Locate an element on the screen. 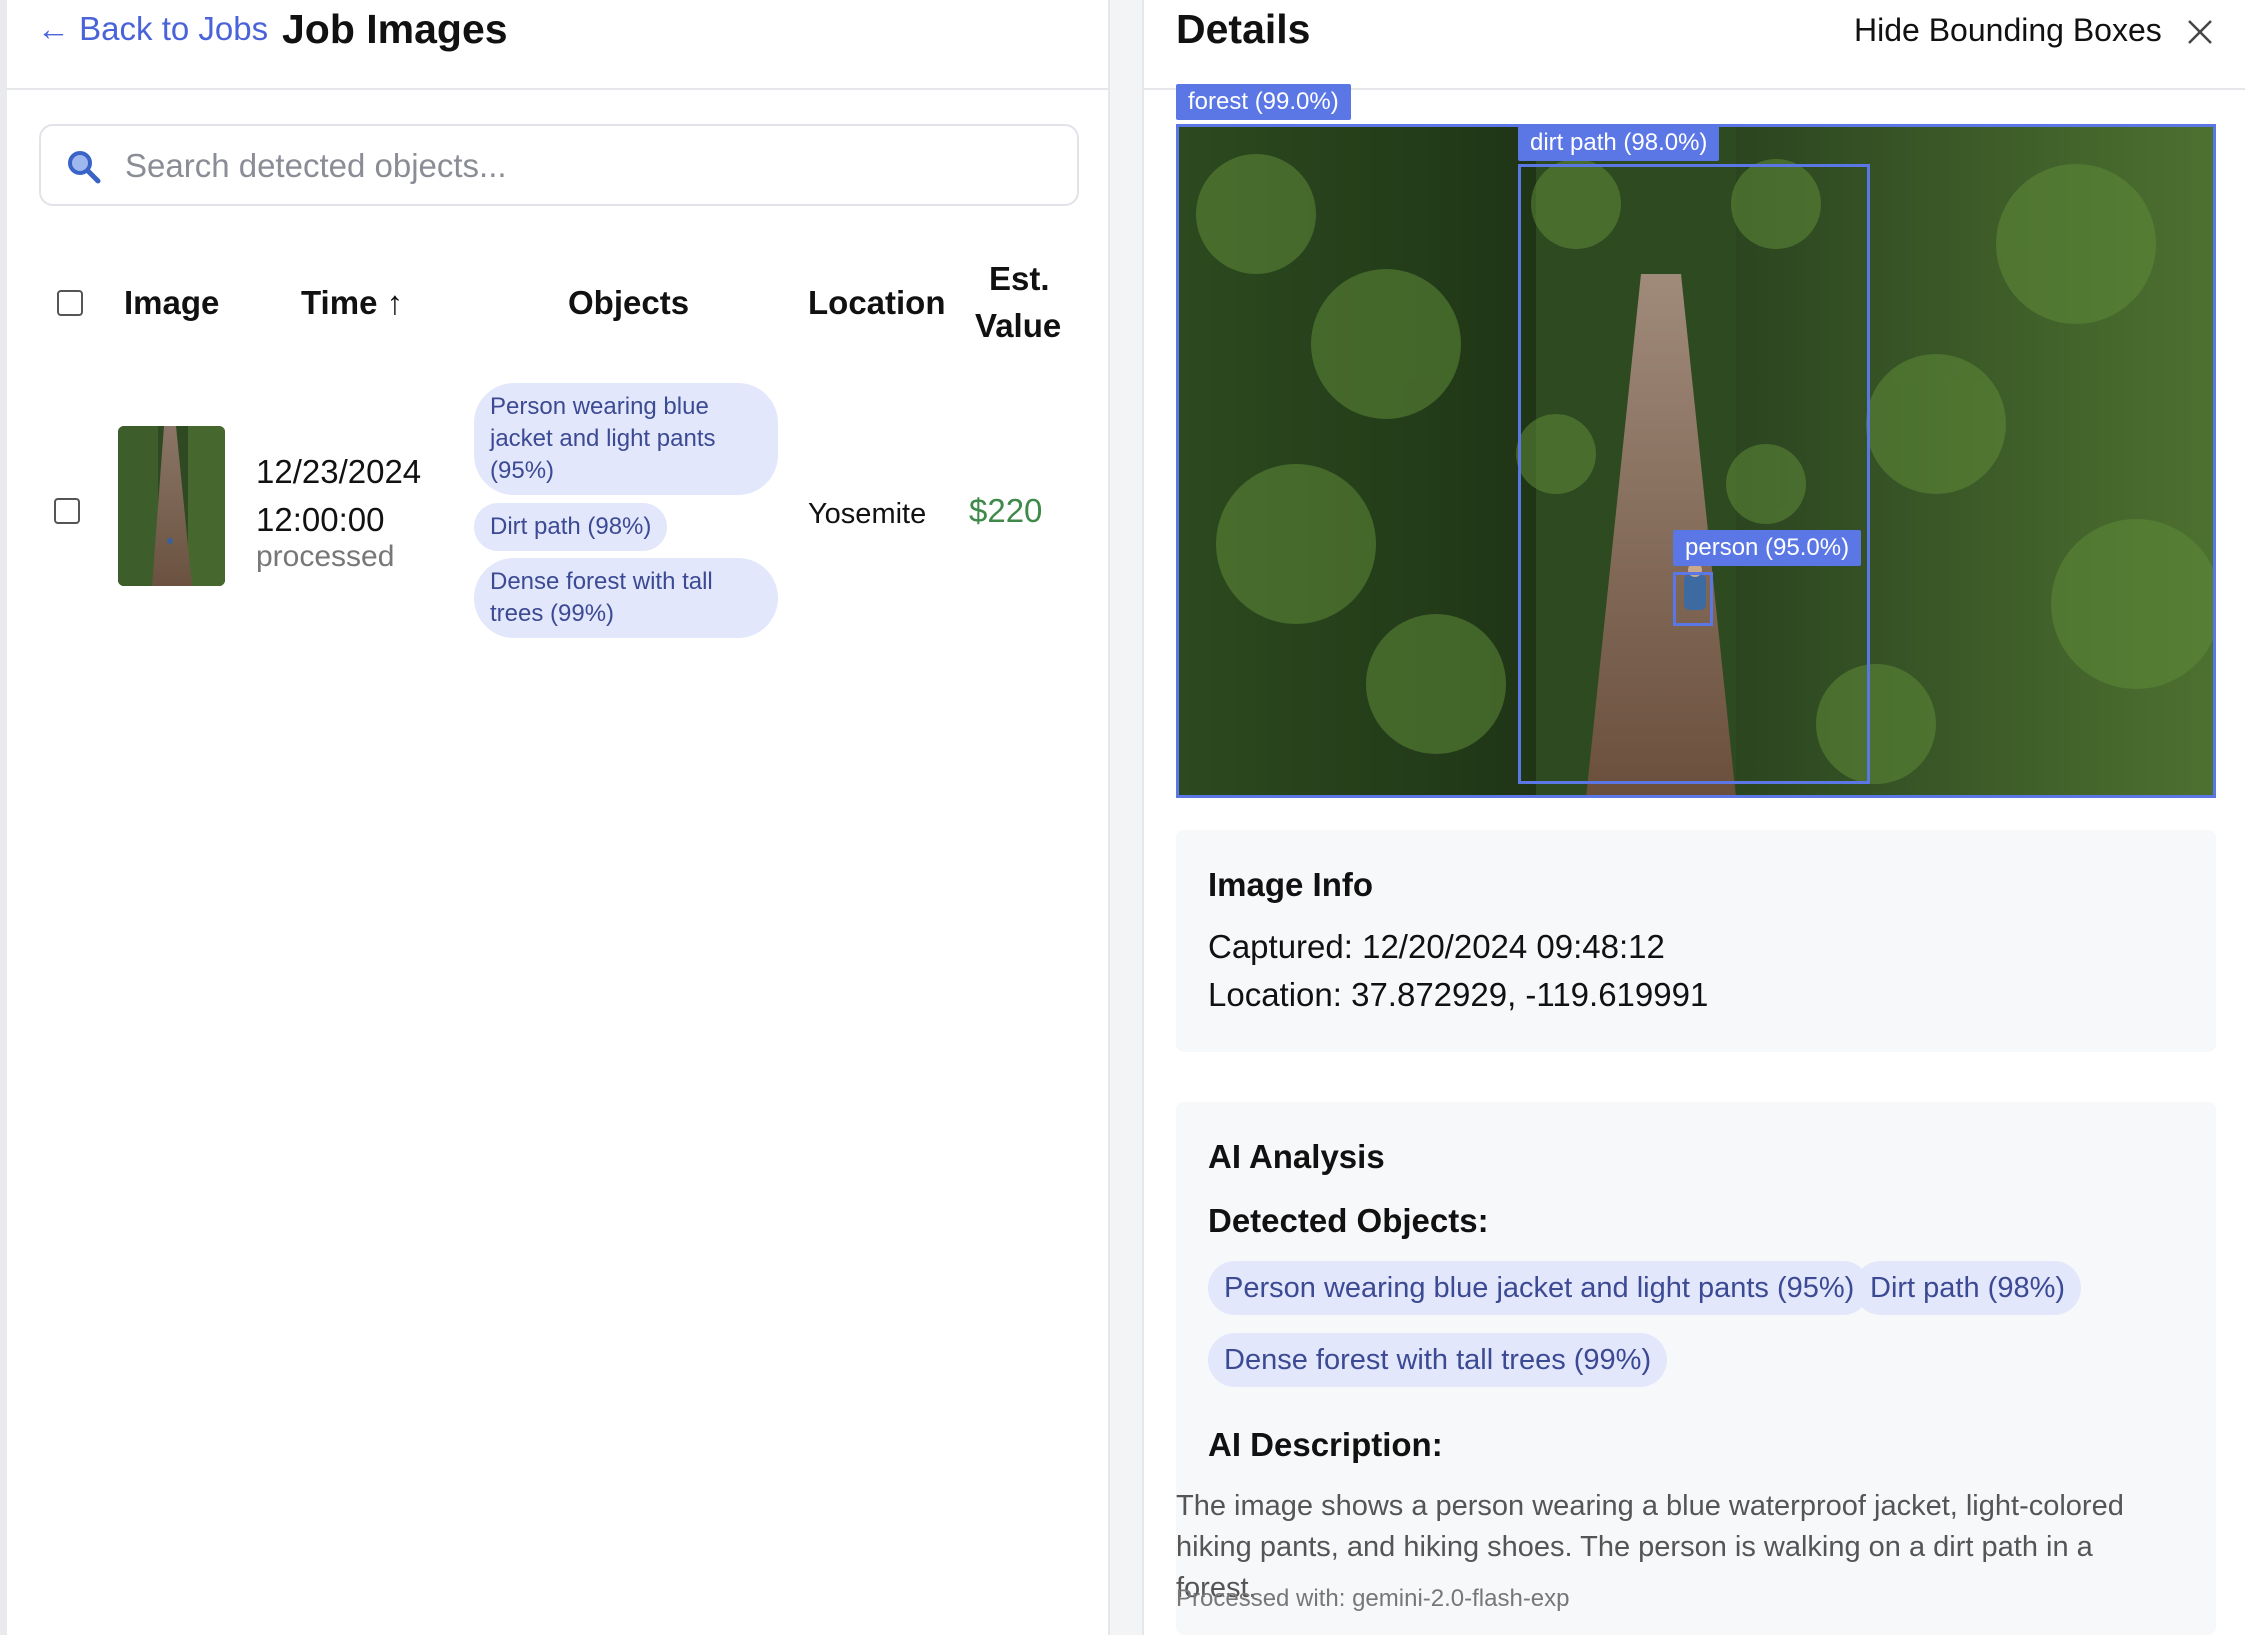  person-bounding-box-label: person (95.0%) is located at coordinates (1767, 548).